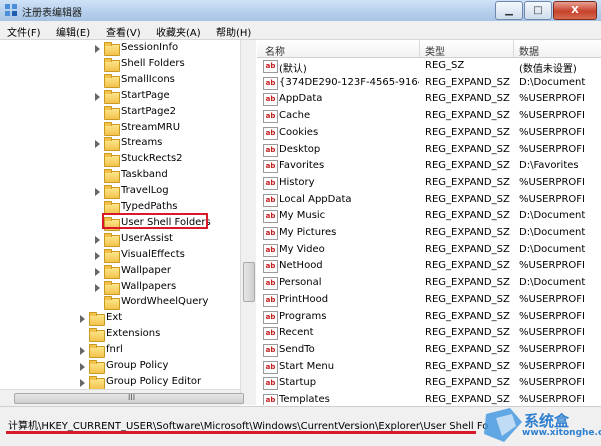 The width and height of the screenshot is (601, 446). Describe the element at coordinates (120, 176) in the screenshot. I see `tree-item: Taskband` at that location.